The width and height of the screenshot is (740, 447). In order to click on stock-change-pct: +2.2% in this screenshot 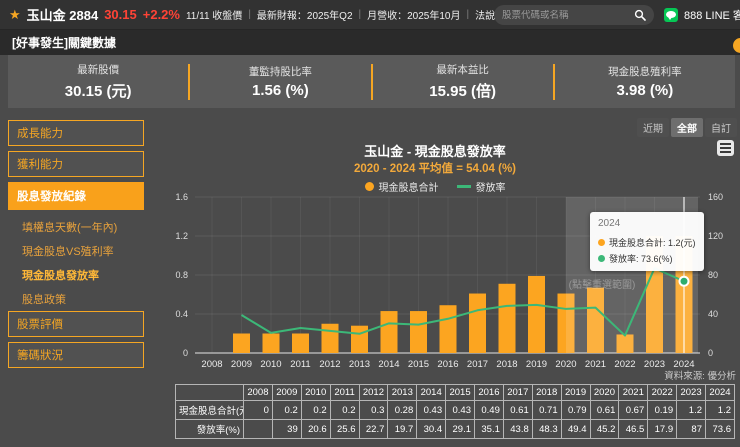, I will do `click(161, 14)`.